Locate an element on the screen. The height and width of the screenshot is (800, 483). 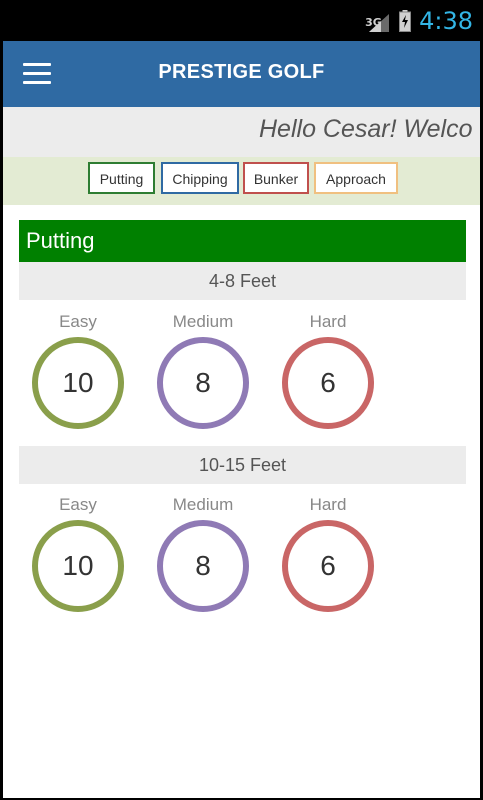
welcome-text: Hello Cesar! Welco is located at coordinates (366, 129).